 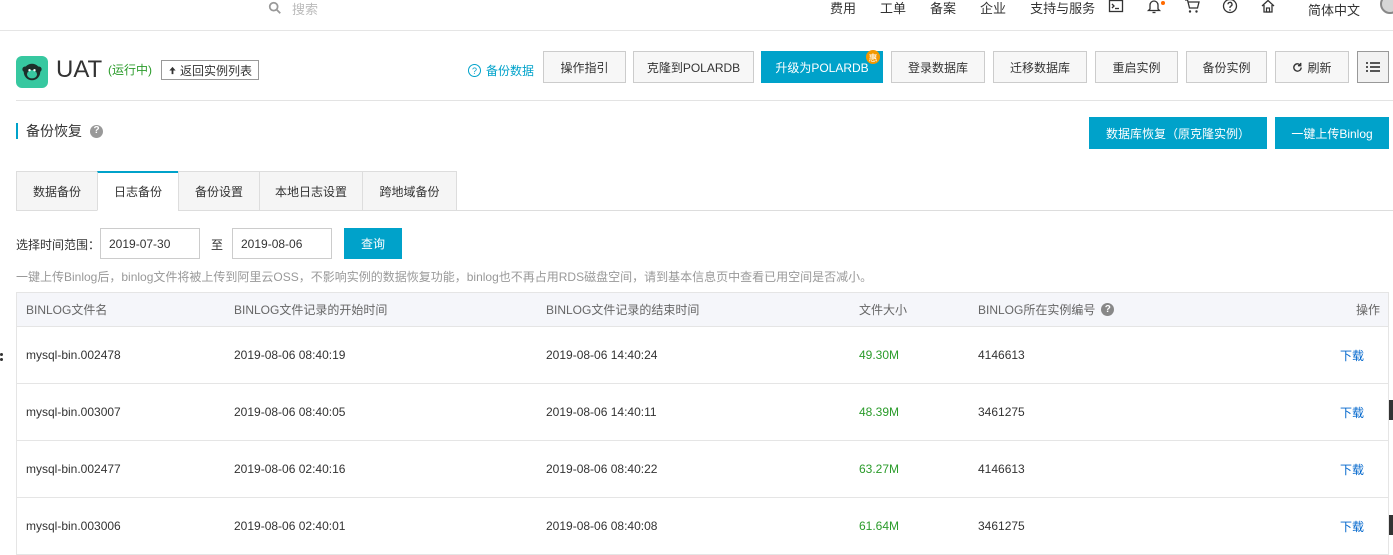 I want to click on tab-backup-settings: 备份设置, so click(x=218, y=191).